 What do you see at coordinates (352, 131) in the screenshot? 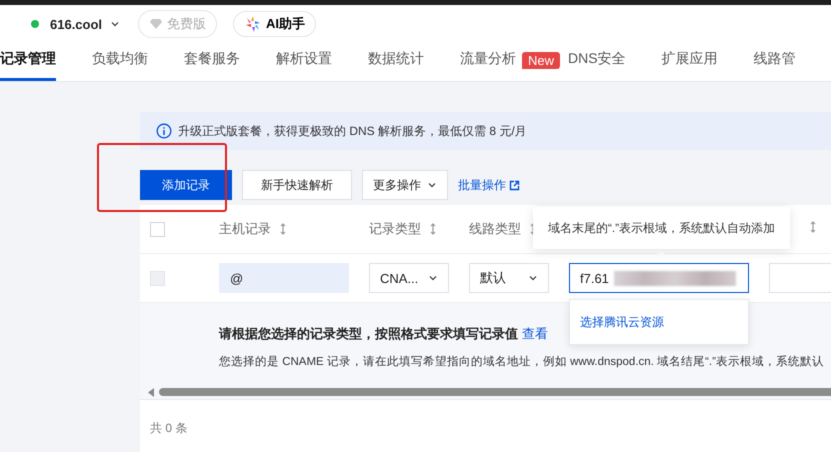
I see `notice-text: 升级正式版套餐，获得更极致的 DNS 解析服务，最低仅需 8 元/月` at bounding box center [352, 131].